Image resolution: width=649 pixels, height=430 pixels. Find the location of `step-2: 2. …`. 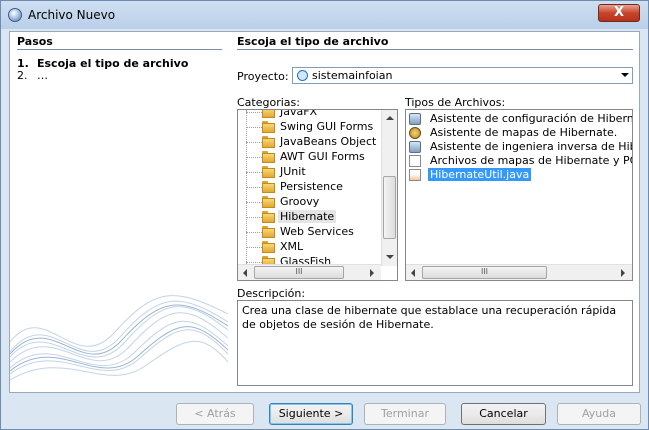

step-2: 2. … is located at coordinates (32, 75).